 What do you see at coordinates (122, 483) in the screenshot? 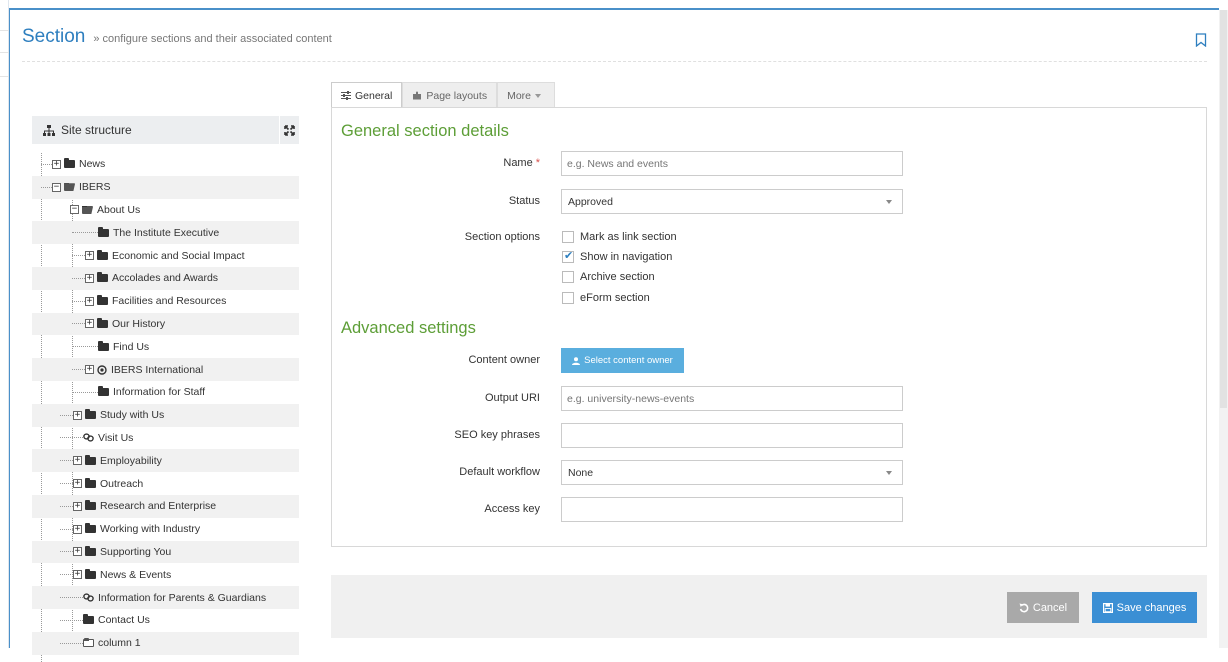
I see `tree-item-label: Outreach` at bounding box center [122, 483].